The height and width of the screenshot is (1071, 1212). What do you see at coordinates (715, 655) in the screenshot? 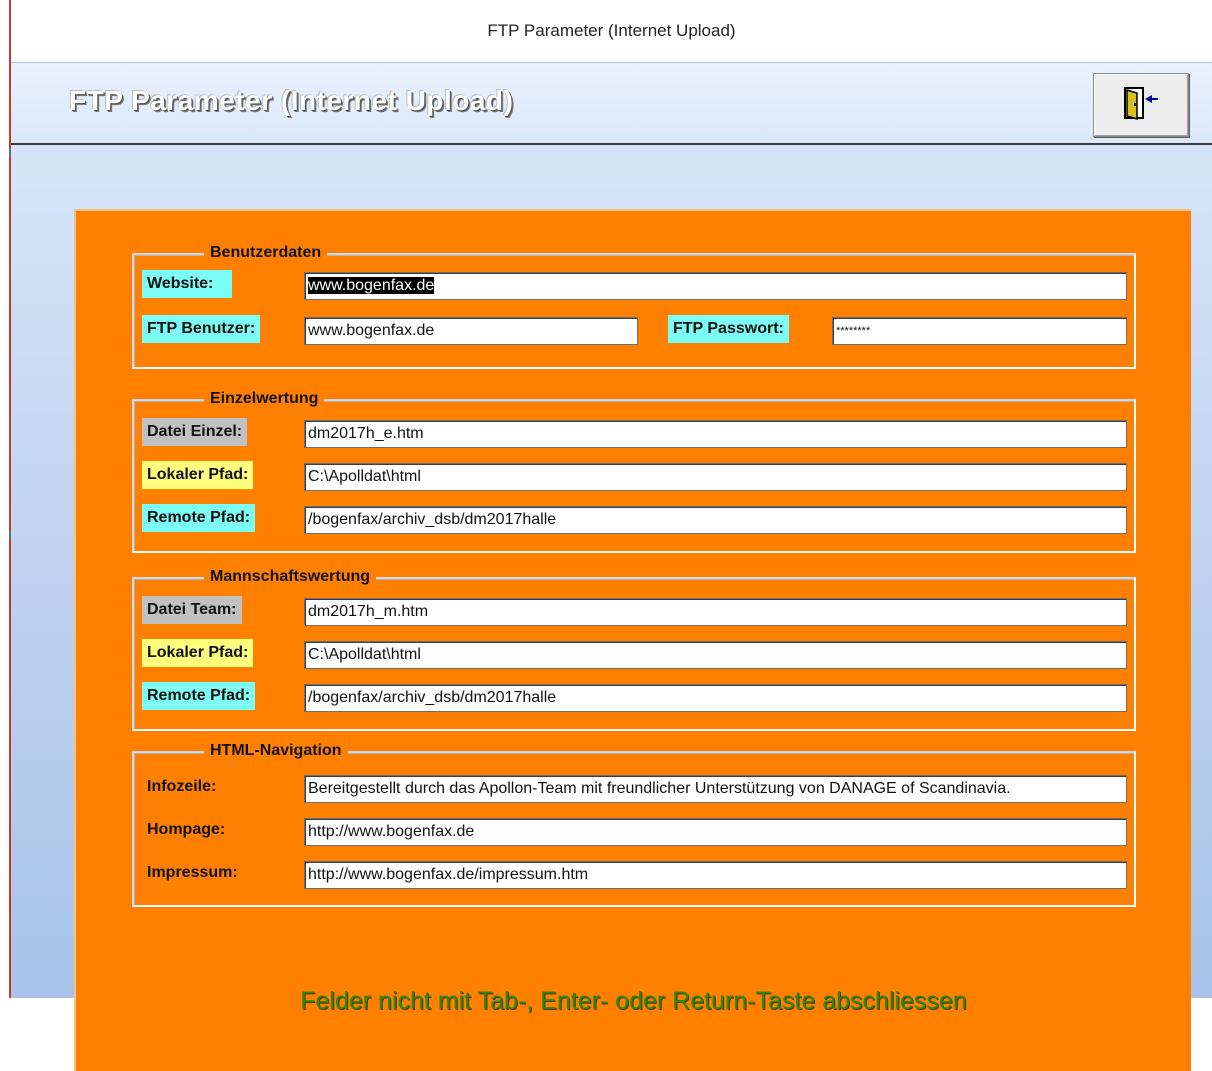
I see `local-path-team-field: C:\Apolldat\html` at bounding box center [715, 655].